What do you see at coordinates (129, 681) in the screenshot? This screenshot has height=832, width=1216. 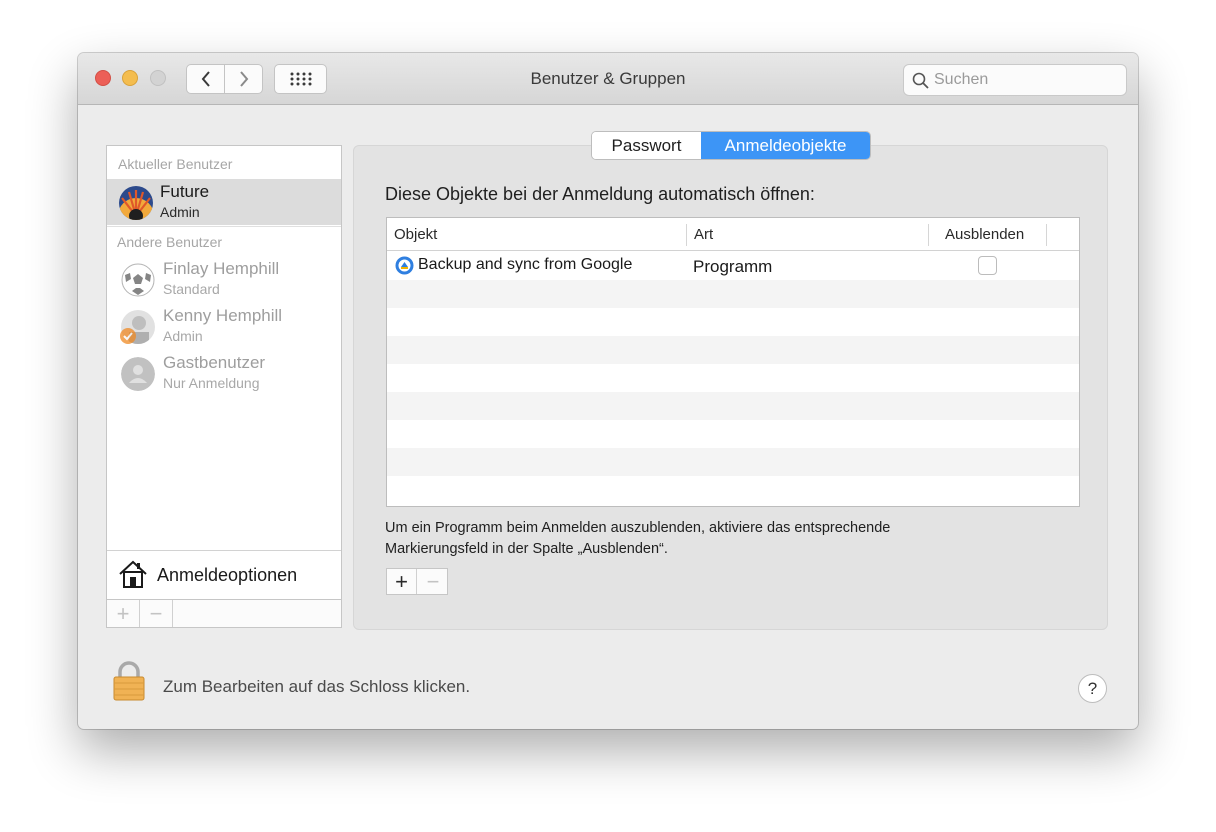 I see `lock-icon` at bounding box center [129, 681].